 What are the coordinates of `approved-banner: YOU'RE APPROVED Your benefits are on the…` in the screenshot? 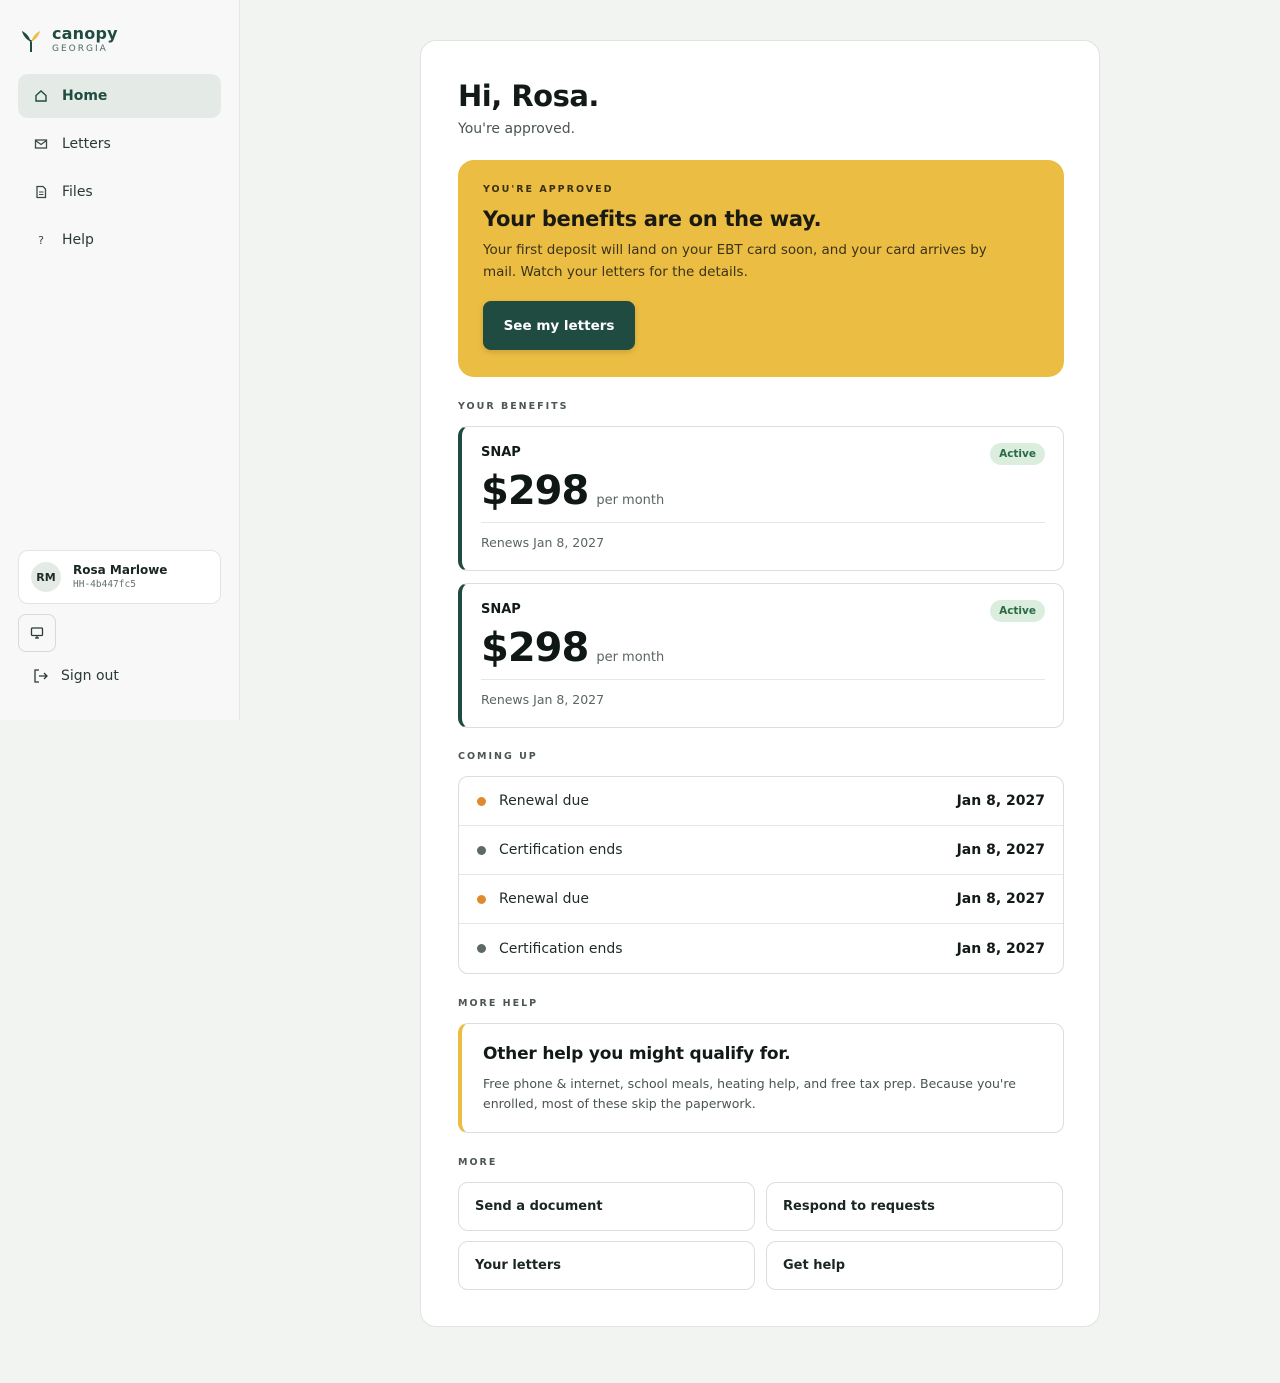 It's located at (761, 268).